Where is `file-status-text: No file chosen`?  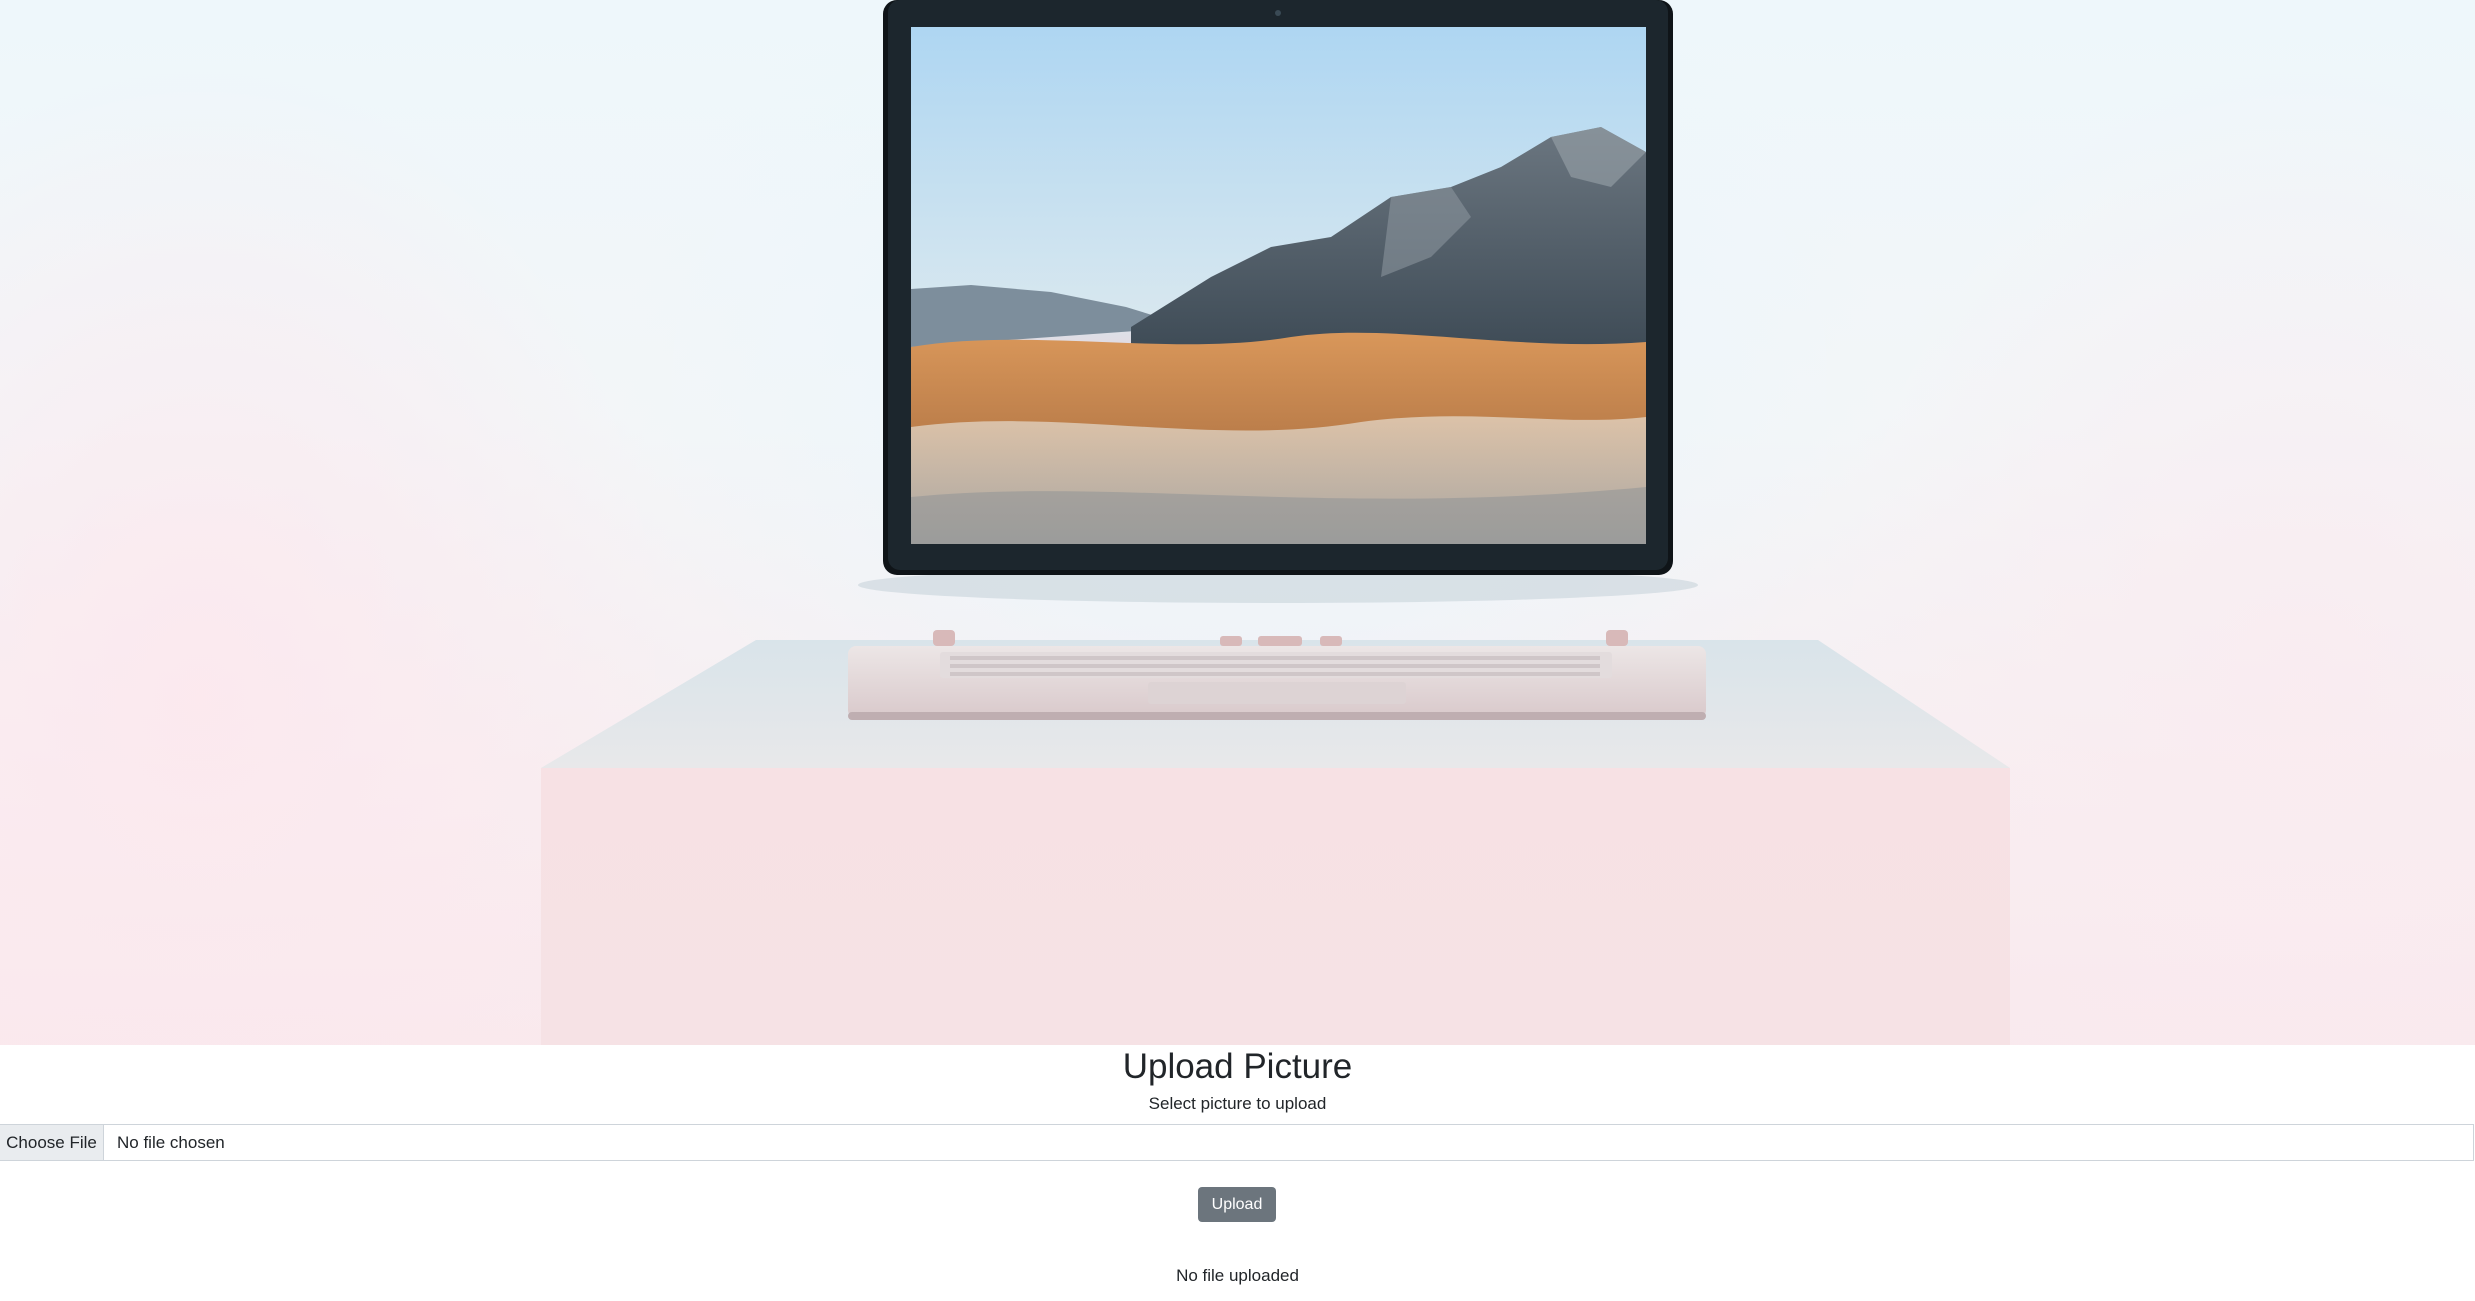
file-status-text: No file chosen is located at coordinates (171, 1142).